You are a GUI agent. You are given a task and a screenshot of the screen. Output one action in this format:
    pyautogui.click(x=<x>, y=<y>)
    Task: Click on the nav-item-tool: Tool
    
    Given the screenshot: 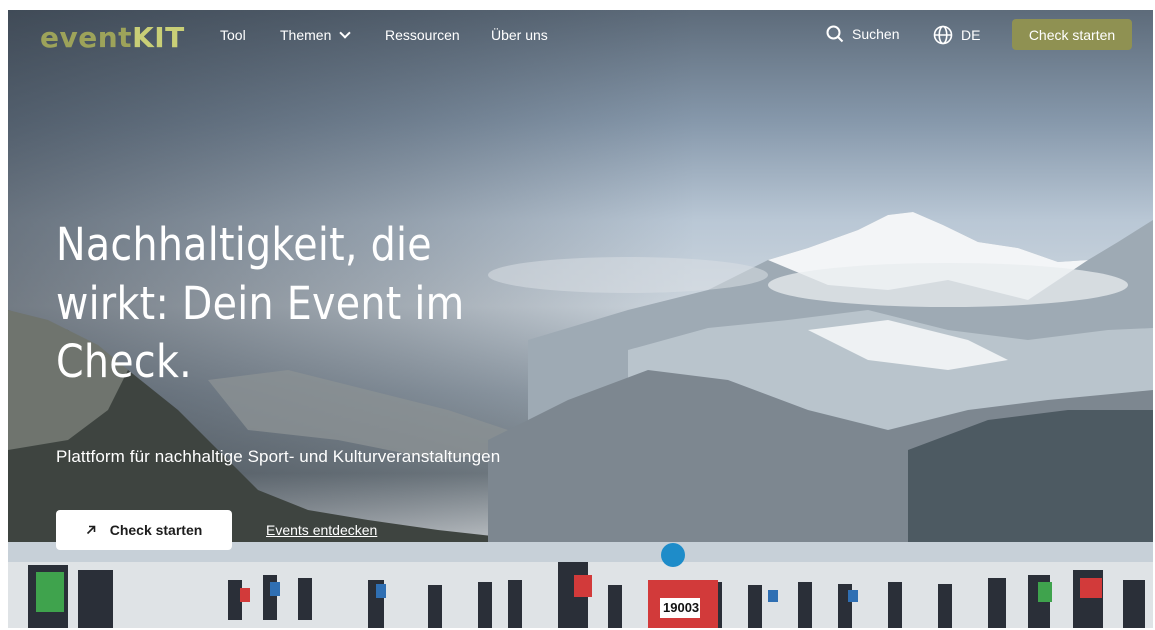 What is the action you would take?
    pyautogui.click(x=233, y=35)
    